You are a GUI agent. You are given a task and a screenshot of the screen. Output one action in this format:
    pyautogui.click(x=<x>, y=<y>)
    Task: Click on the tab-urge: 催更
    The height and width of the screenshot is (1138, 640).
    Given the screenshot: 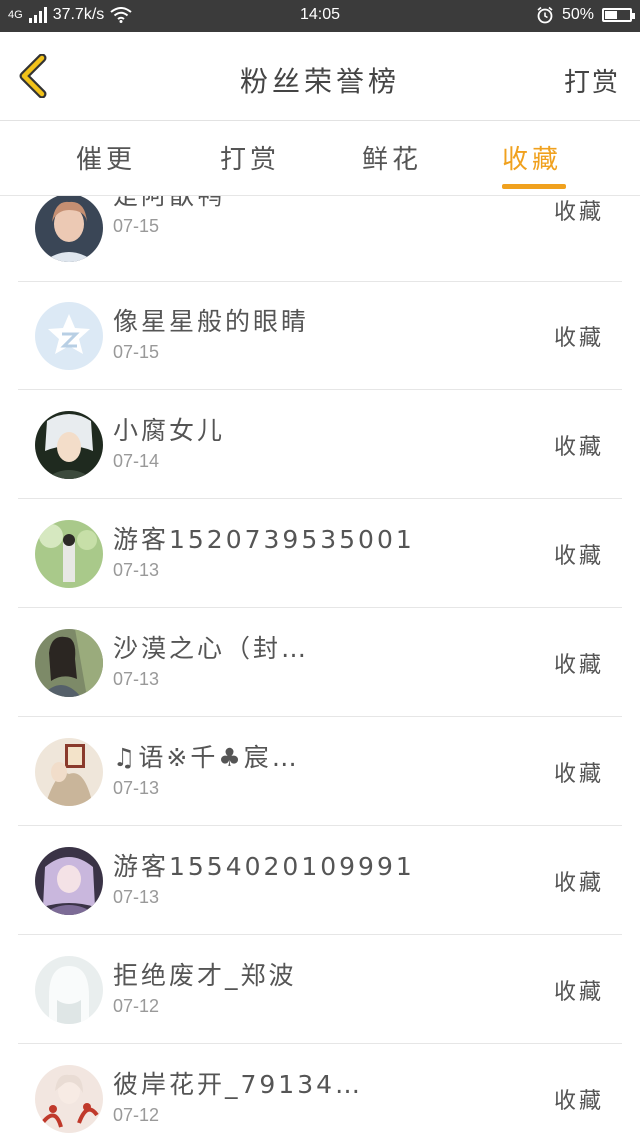 What is the action you would take?
    pyautogui.click(x=106, y=157)
    